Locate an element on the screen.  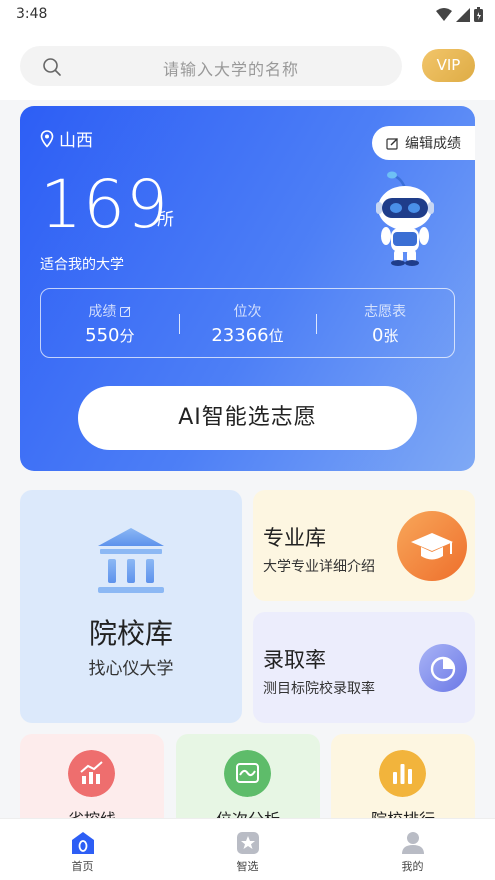
trend-chart-icon is located at coordinates (91, 773).